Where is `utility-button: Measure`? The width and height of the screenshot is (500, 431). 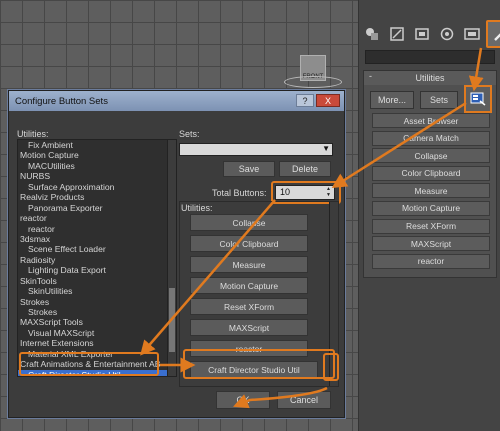
utility-button: Measure is located at coordinates (431, 191).